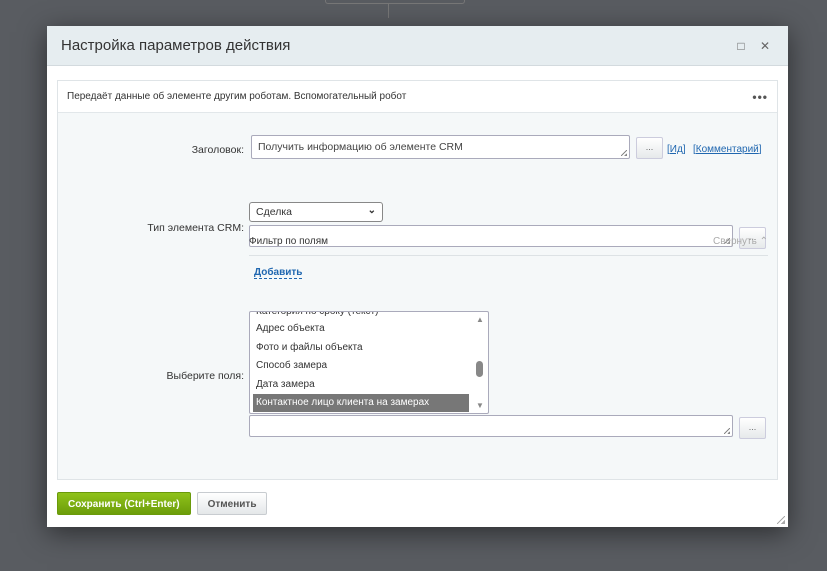 The width and height of the screenshot is (827, 571). What do you see at coordinates (274, 212) in the screenshot?
I see `crm-type-value: Сделка` at bounding box center [274, 212].